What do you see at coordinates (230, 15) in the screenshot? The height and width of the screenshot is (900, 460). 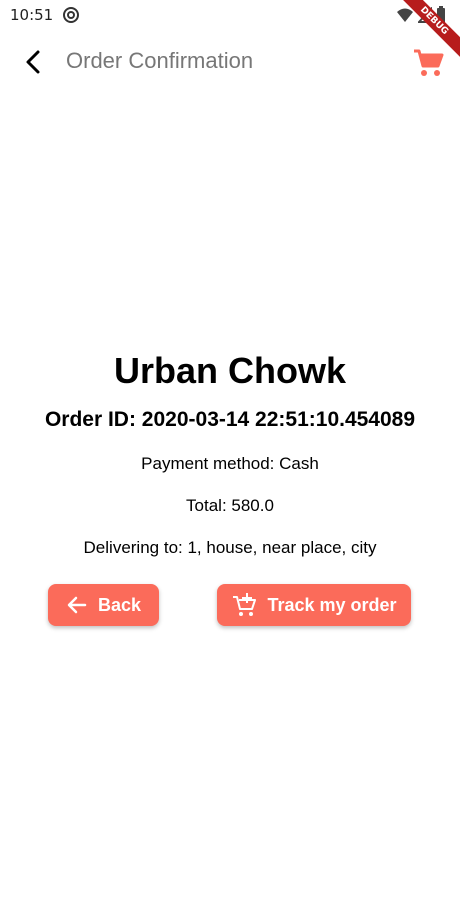 I see `status-bar: 10:51` at bounding box center [230, 15].